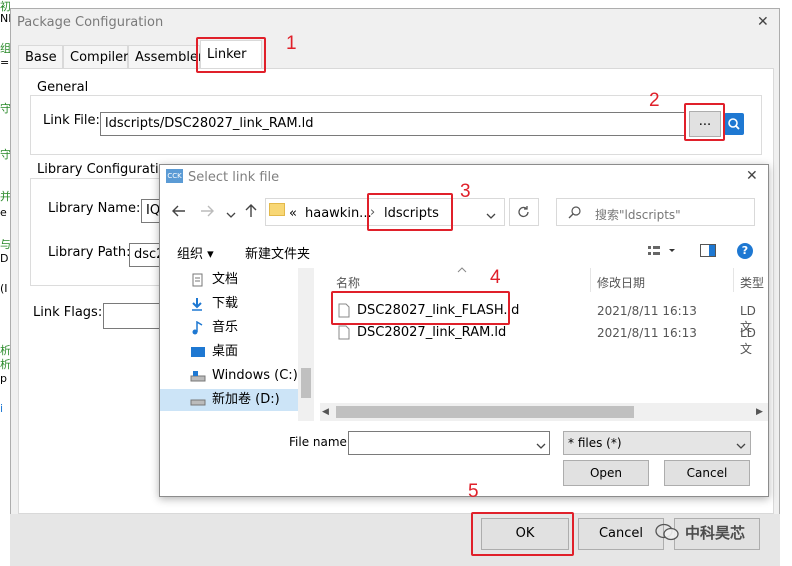 The height and width of the screenshot is (566, 792). I want to click on file-modified: 2021/8/11 16:13, so click(647, 311).